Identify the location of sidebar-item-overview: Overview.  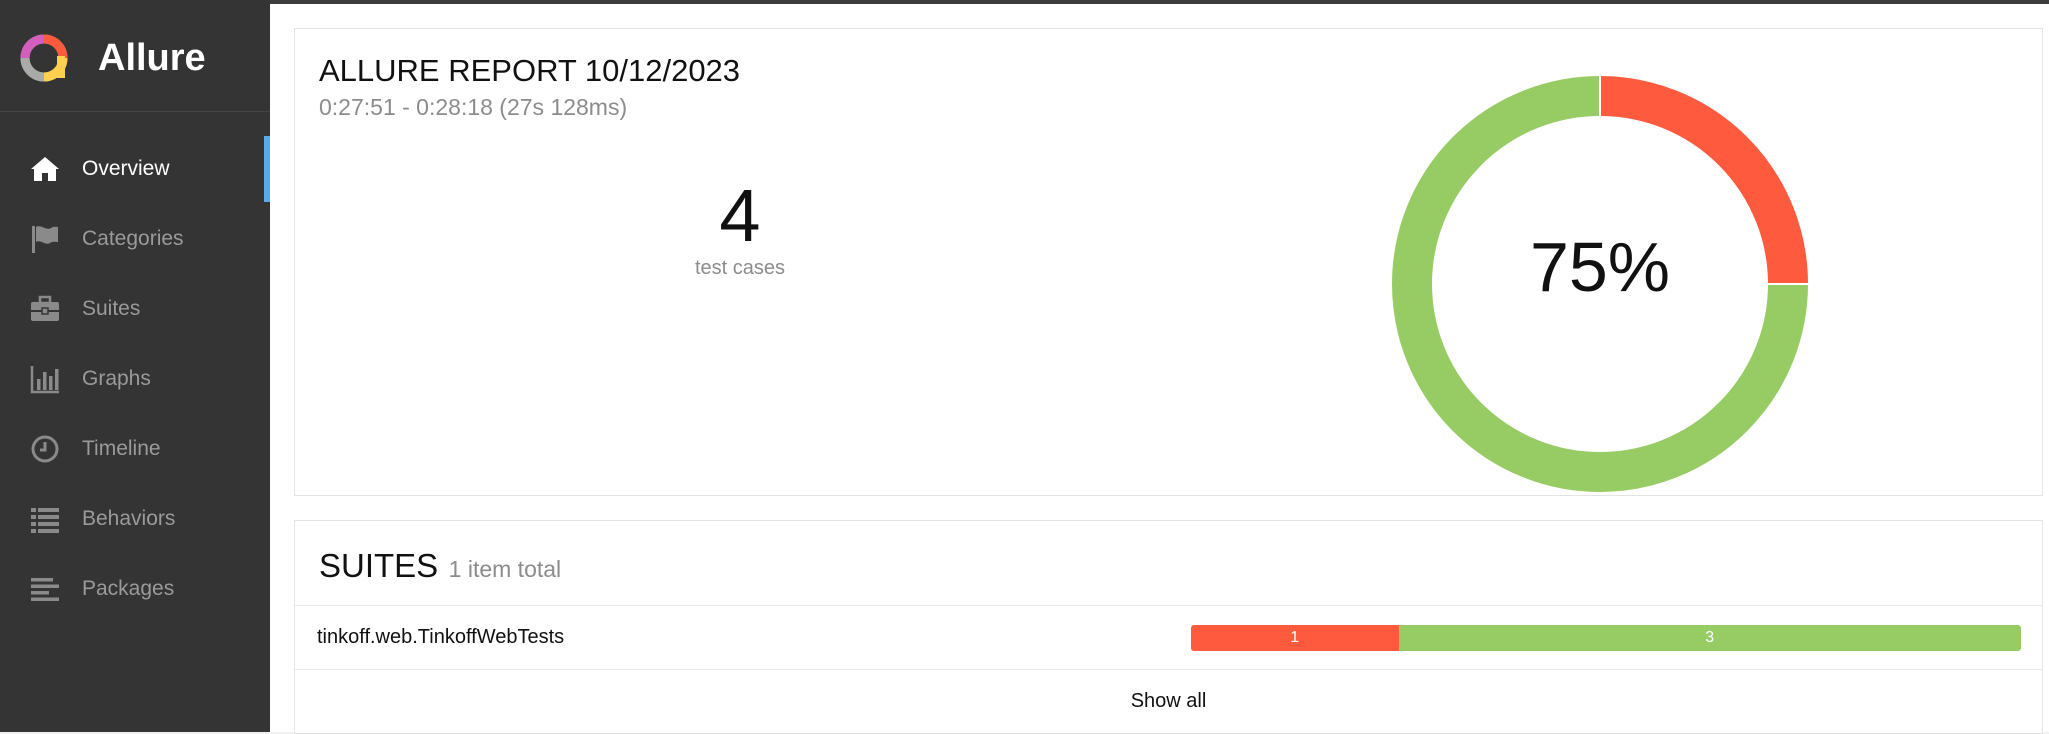
(135, 169).